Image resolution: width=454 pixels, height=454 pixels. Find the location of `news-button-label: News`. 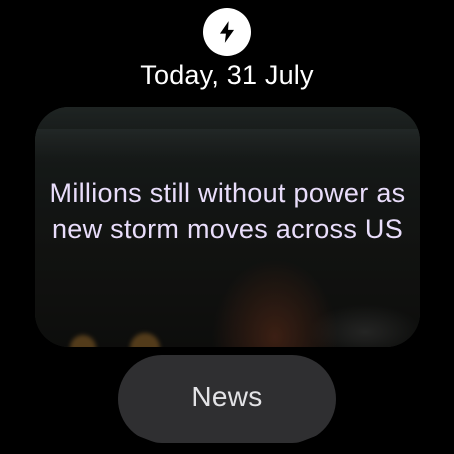

news-button-label: News is located at coordinates (227, 396).